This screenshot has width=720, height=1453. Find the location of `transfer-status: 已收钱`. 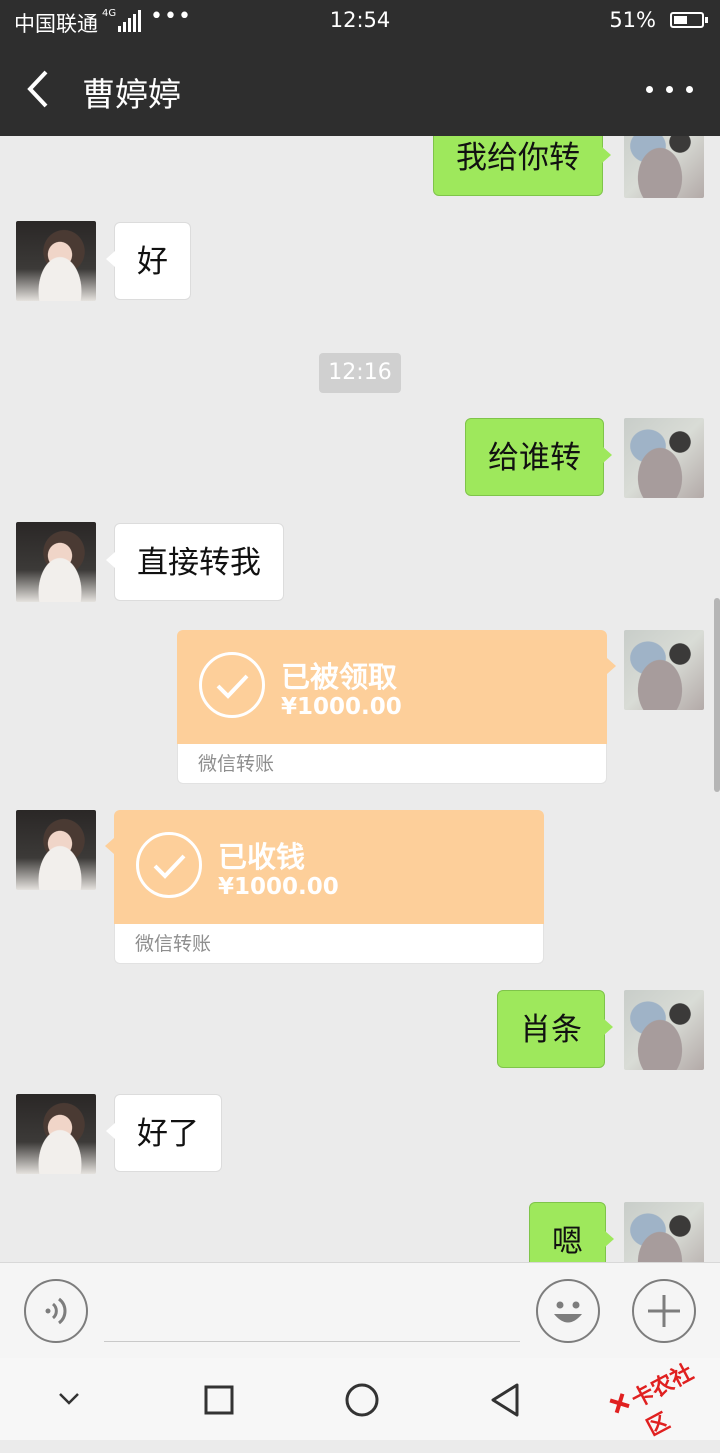

transfer-status: 已收钱 is located at coordinates (262, 857).